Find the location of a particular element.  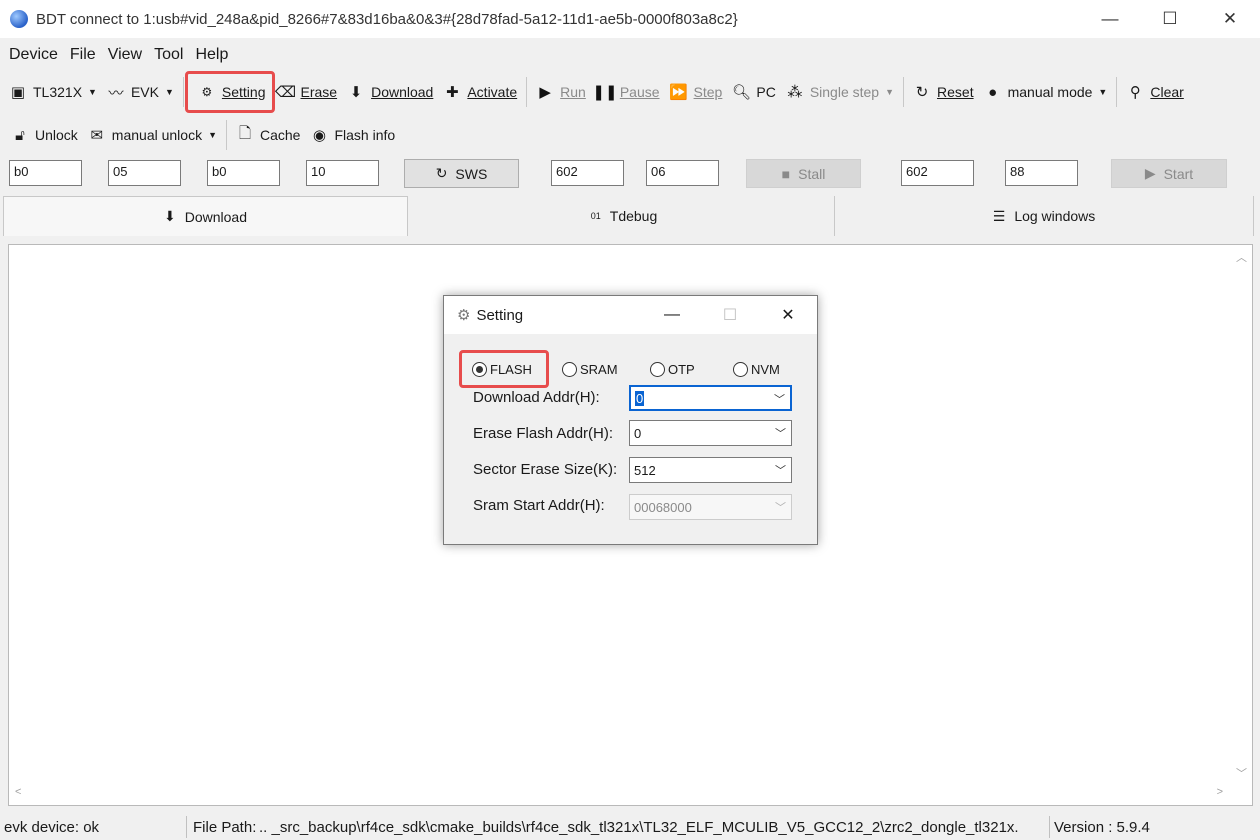

menu-tool: Tool is located at coordinates (168, 55).